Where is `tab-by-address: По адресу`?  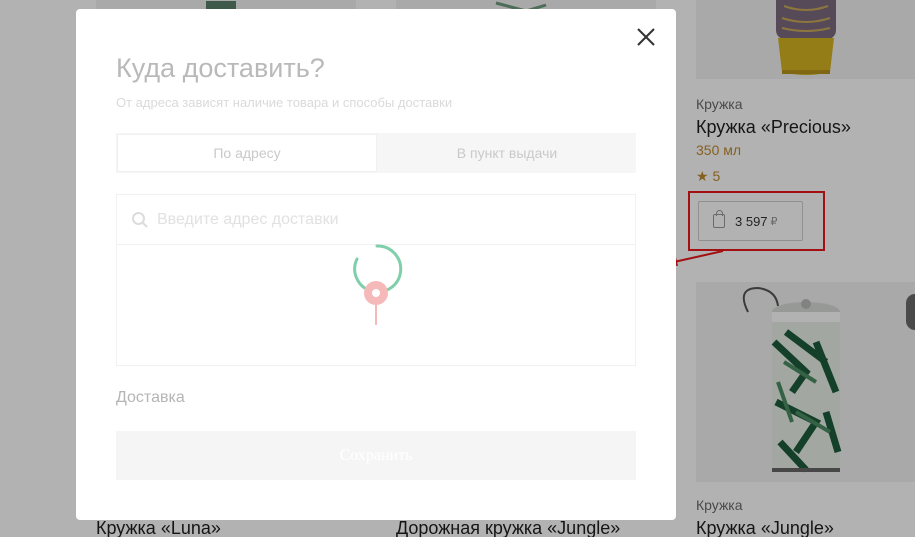 tab-by-address: По адресу is located at coordinates (247, 153).